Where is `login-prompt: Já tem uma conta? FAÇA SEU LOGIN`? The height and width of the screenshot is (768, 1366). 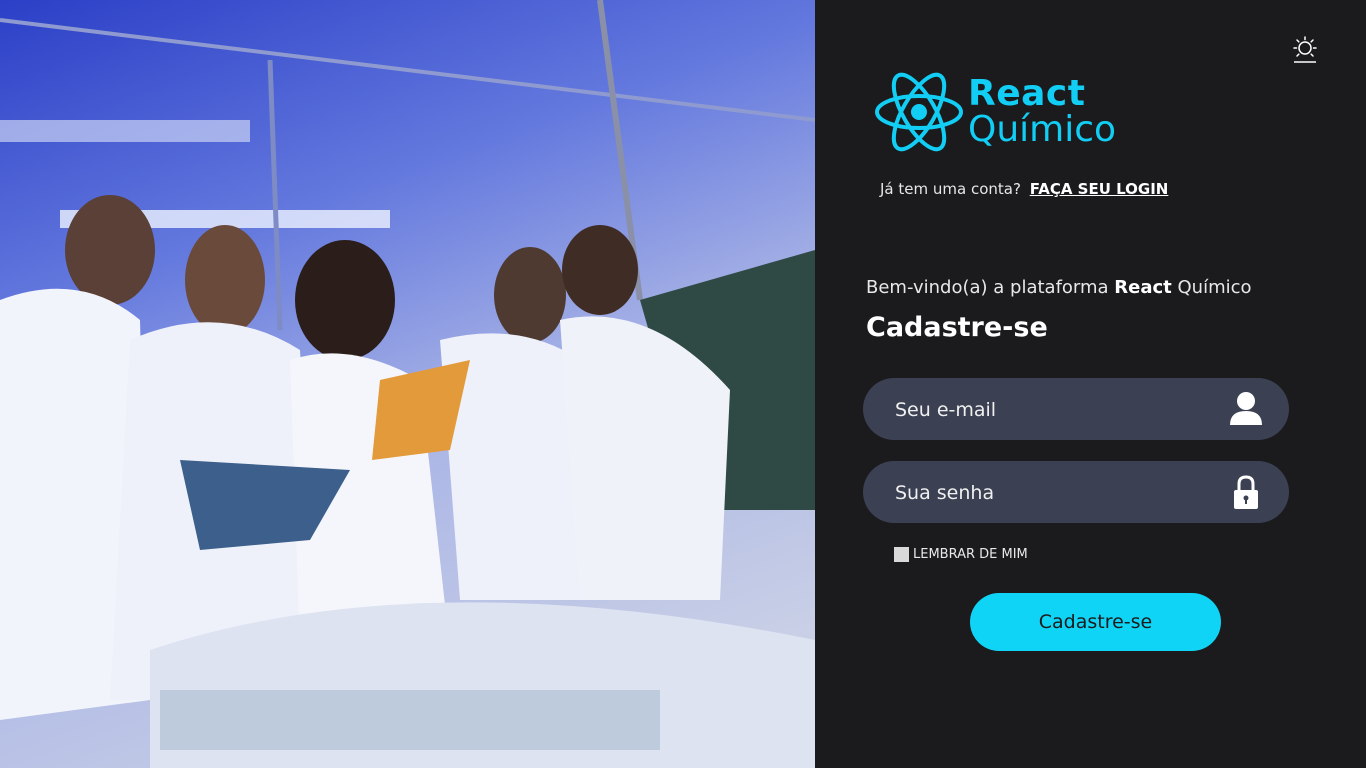 login-prompt: Já tem uma conta? FAÇA SEU LOGIN is located at coordinates (1024, 189).